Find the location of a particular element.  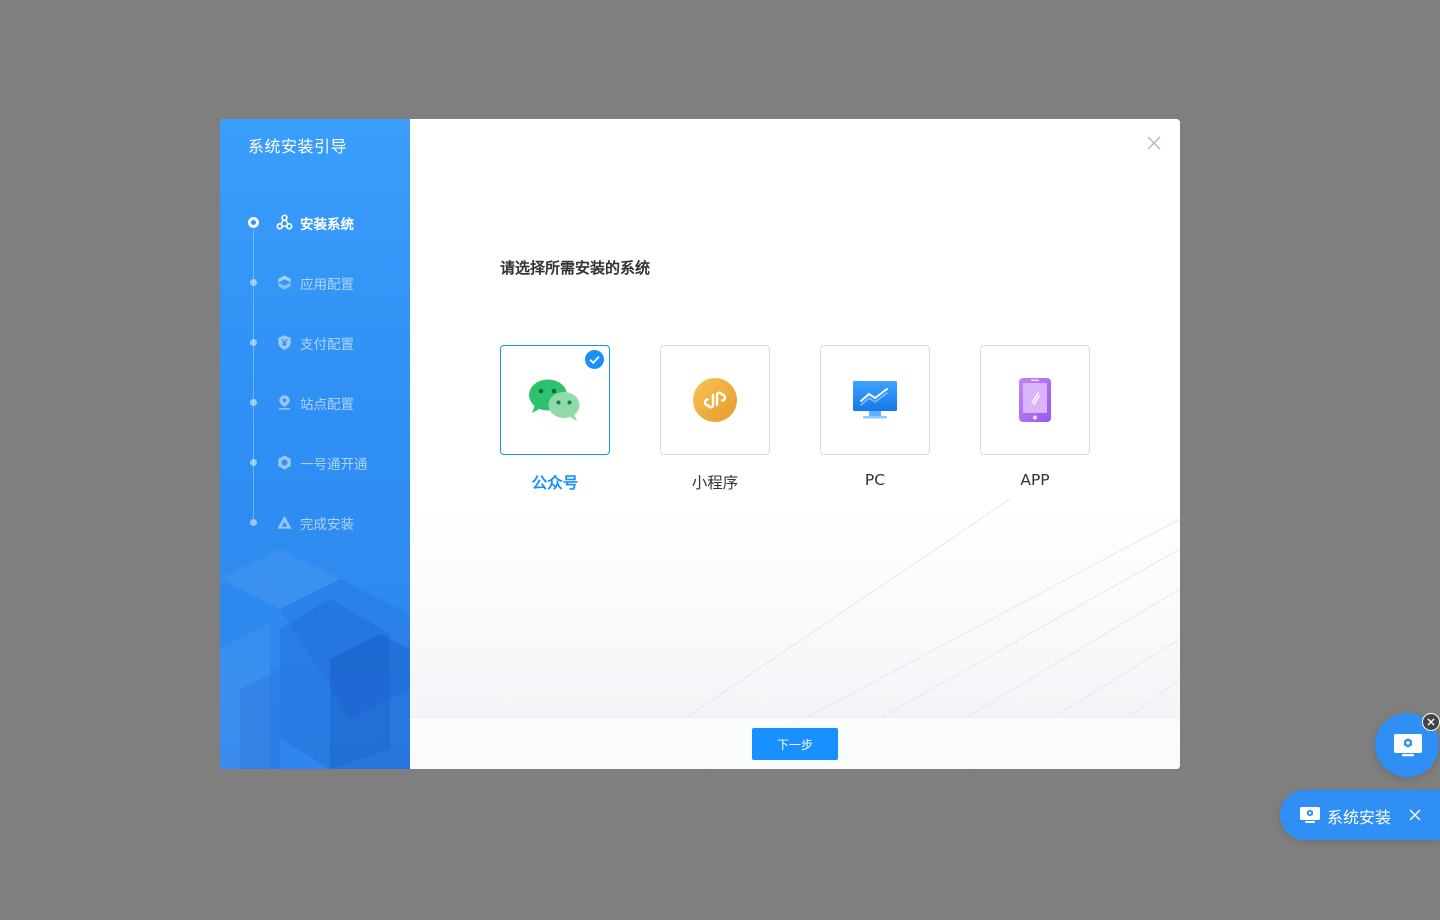

wechat-icon is located at coordinates (554, 400).